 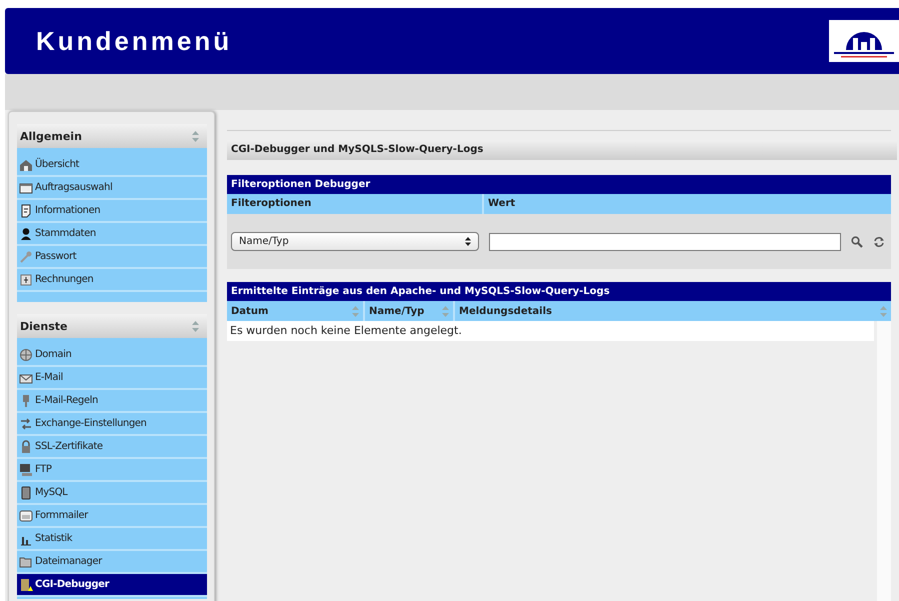 I want to click on app-title: Kundenmenü, so click(x=134, y=41).